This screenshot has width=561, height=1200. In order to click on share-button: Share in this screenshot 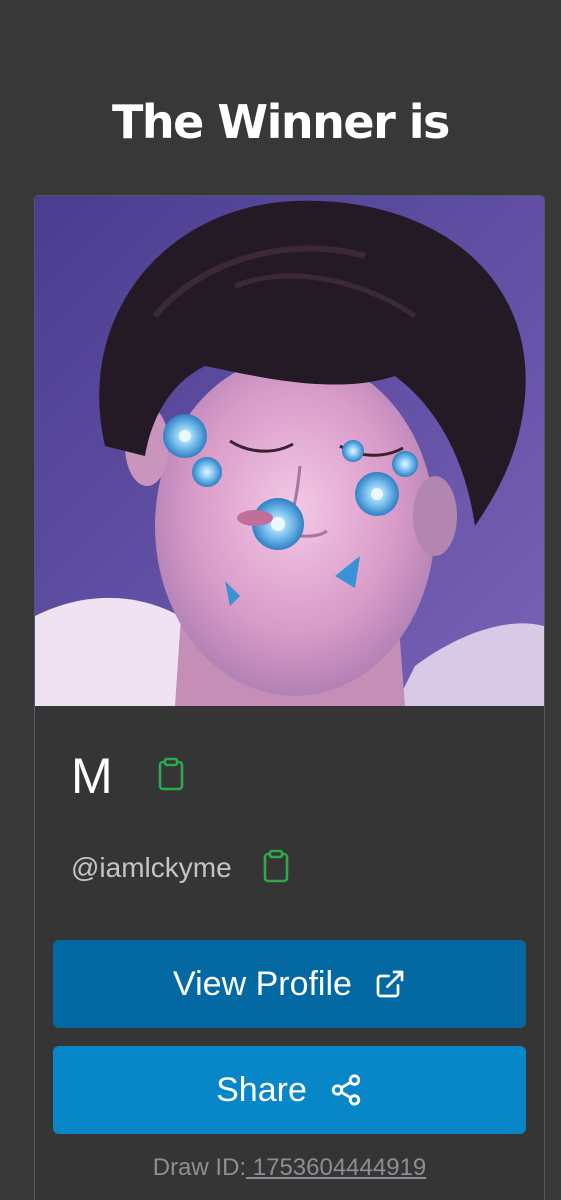, I will do `click(289, 1090)`.